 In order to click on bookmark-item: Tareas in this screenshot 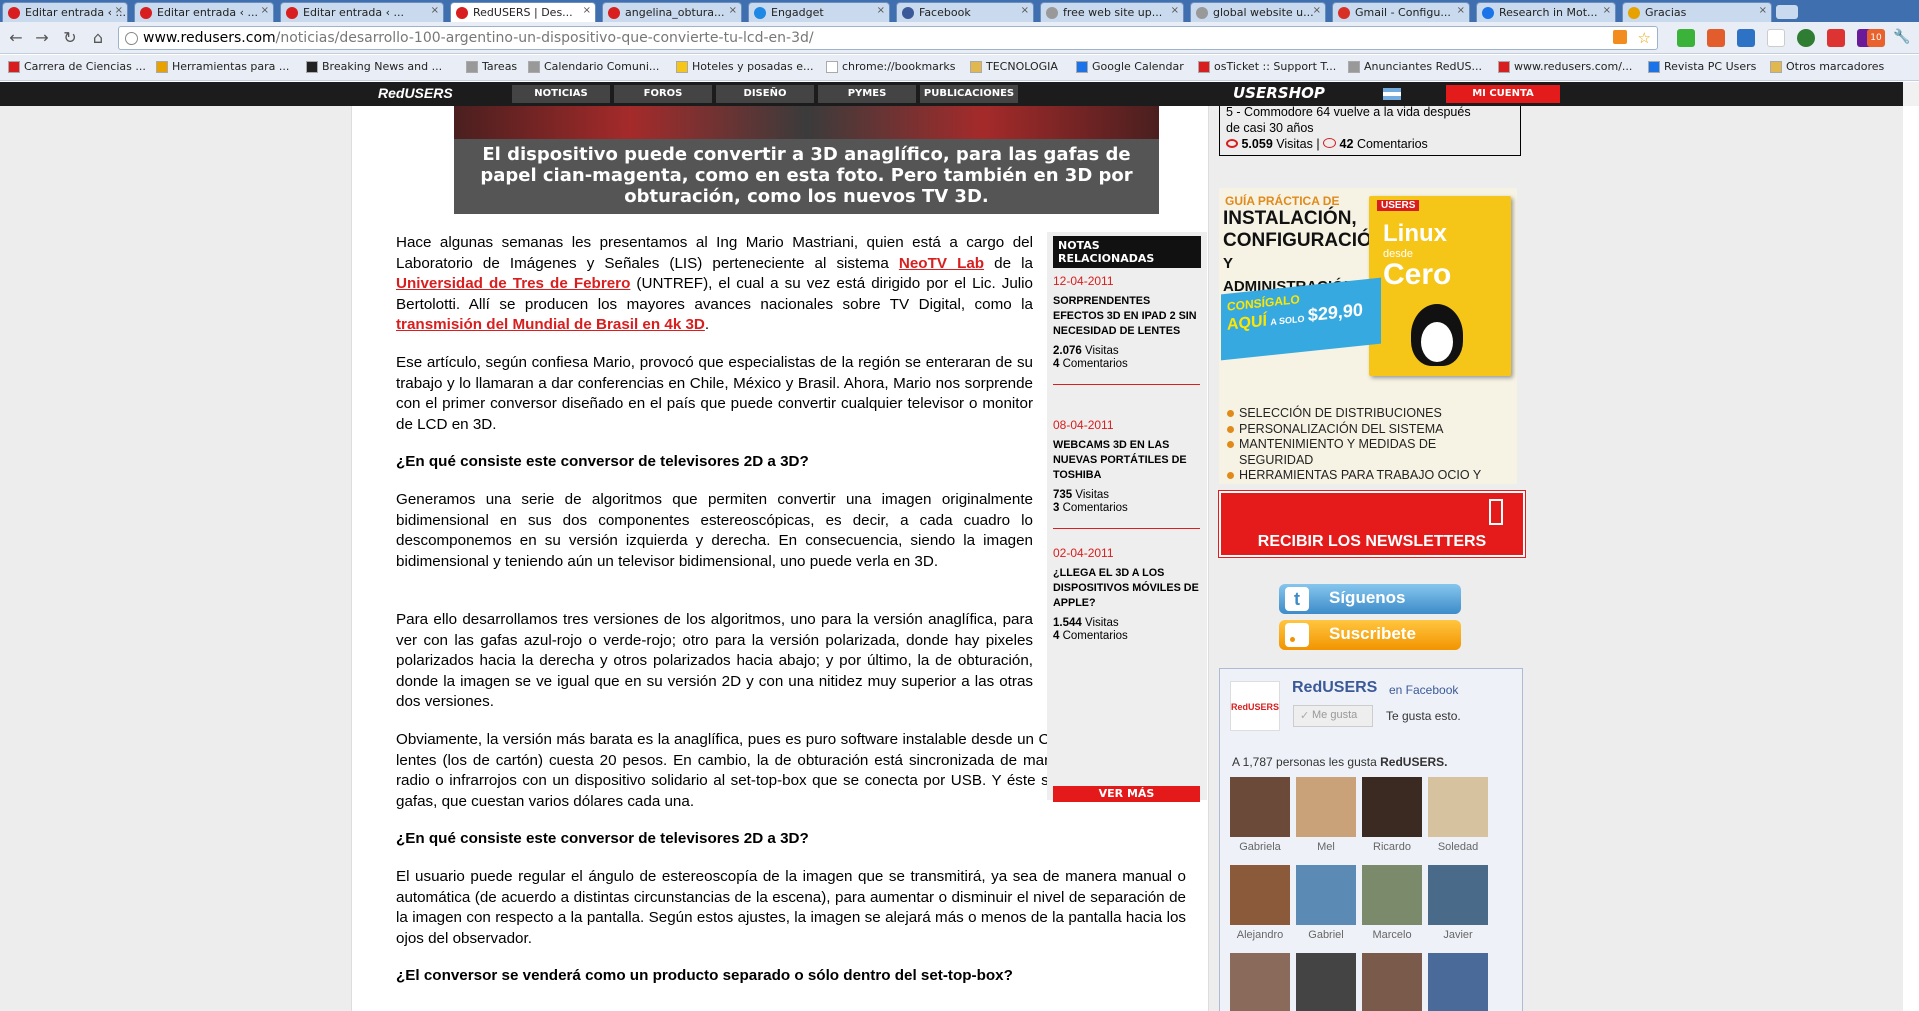, I will do `click(491, 66)`.